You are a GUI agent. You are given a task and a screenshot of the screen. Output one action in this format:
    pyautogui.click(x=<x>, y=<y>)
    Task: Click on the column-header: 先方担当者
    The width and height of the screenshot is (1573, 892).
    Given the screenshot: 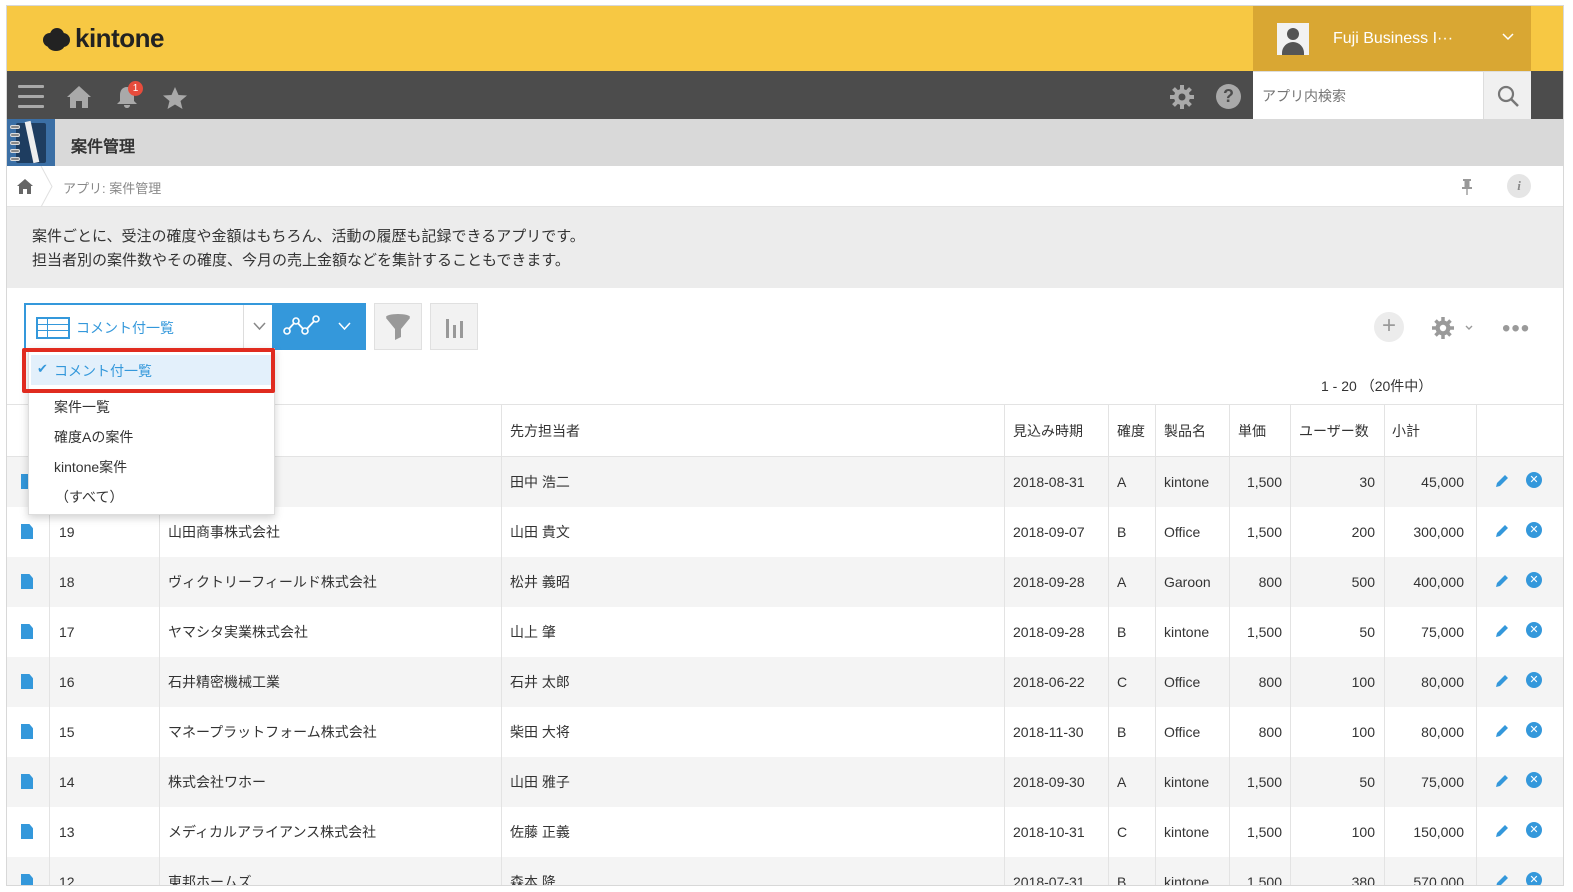 What is the action you would take?
    pyautogui.click(x=545, y=431)
    